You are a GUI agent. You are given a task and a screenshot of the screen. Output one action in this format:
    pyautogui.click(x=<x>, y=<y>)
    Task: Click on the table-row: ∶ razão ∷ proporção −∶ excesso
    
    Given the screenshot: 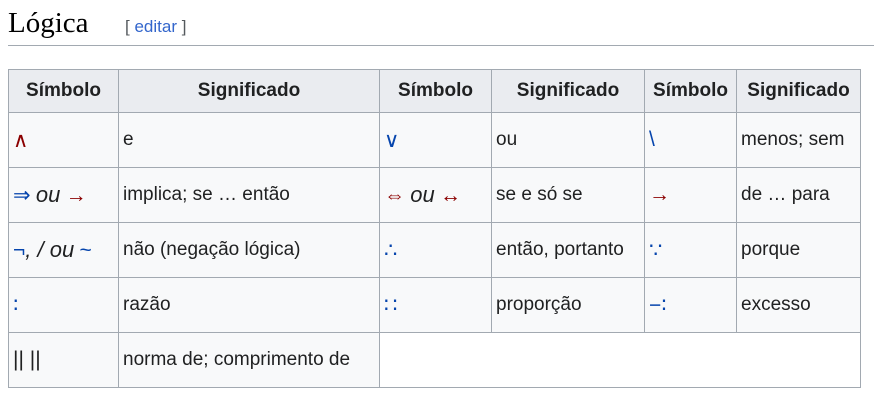 What is the action you would take?
    pyautogui.click(x=434, y=305)
    